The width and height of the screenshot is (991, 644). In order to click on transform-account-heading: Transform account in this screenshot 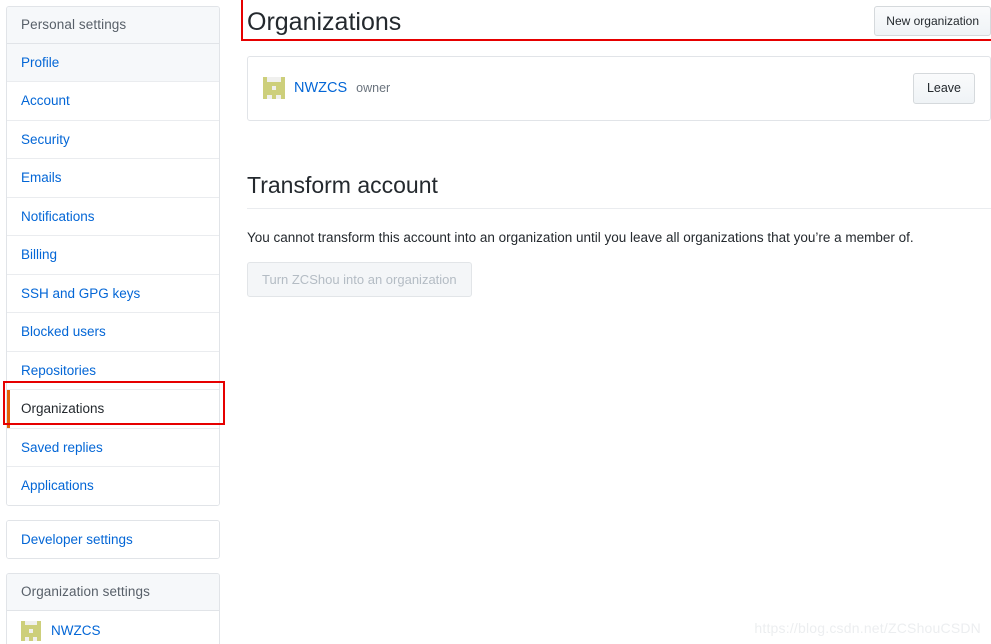, I will do `click(619, 191)`.